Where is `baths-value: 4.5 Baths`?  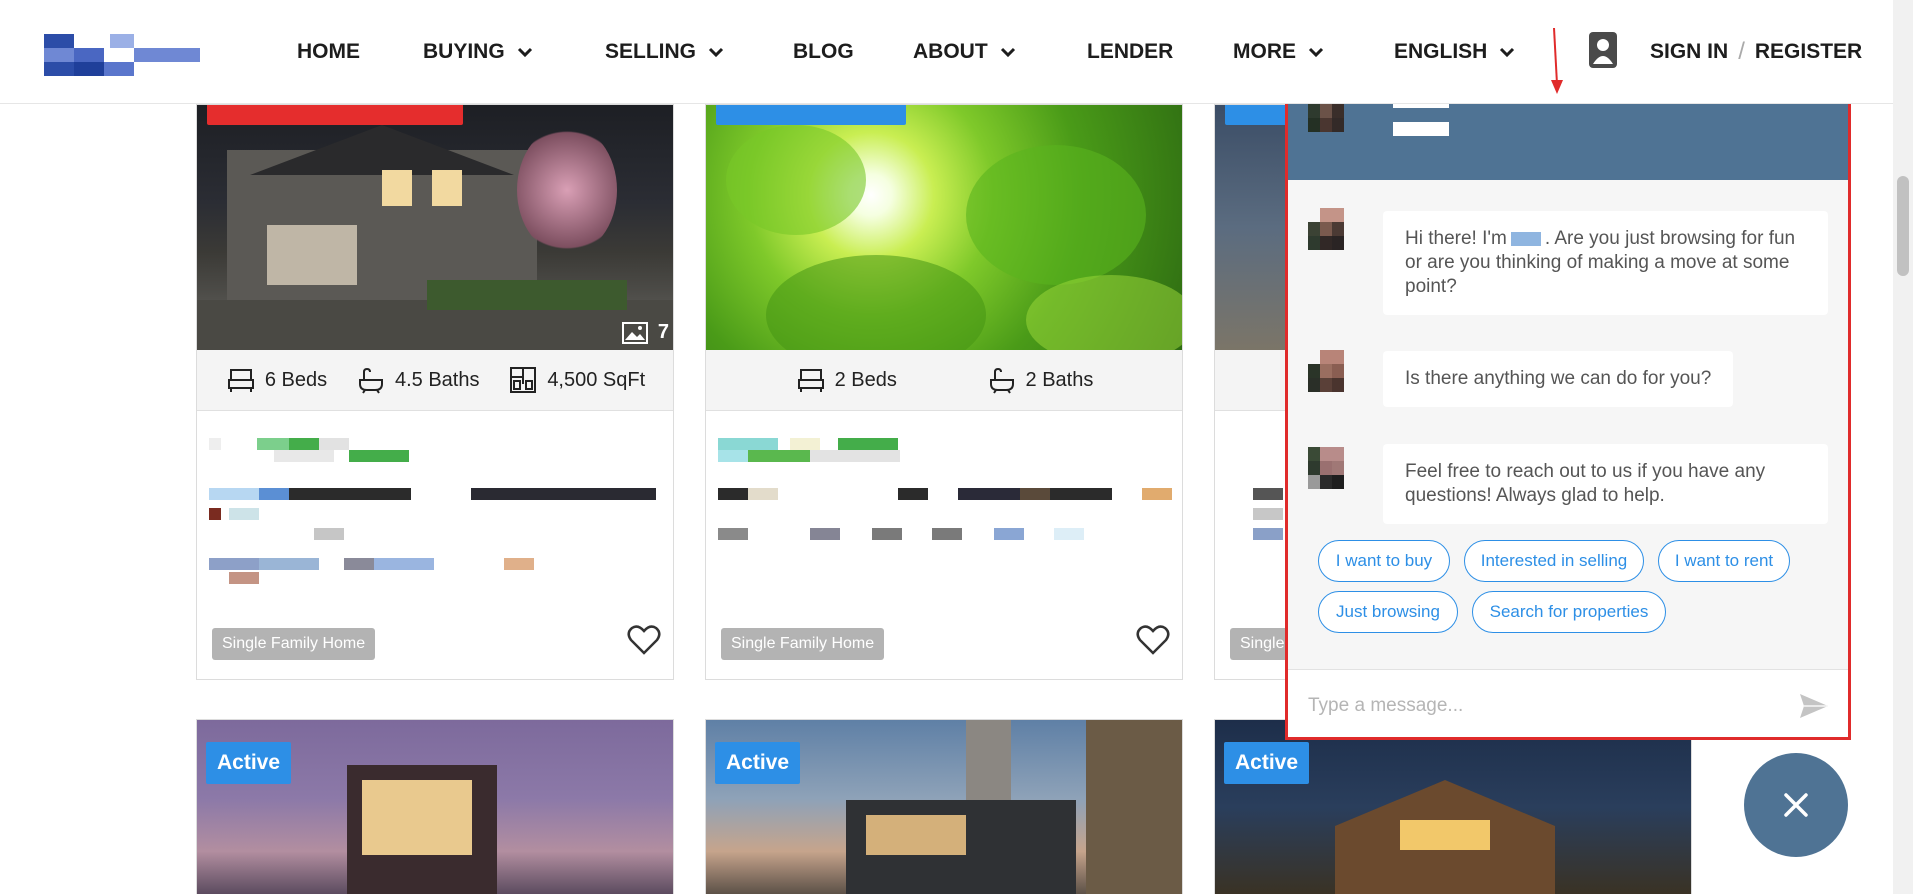 baths-value: 4.5 Baths is located at coordinates (437, 379).